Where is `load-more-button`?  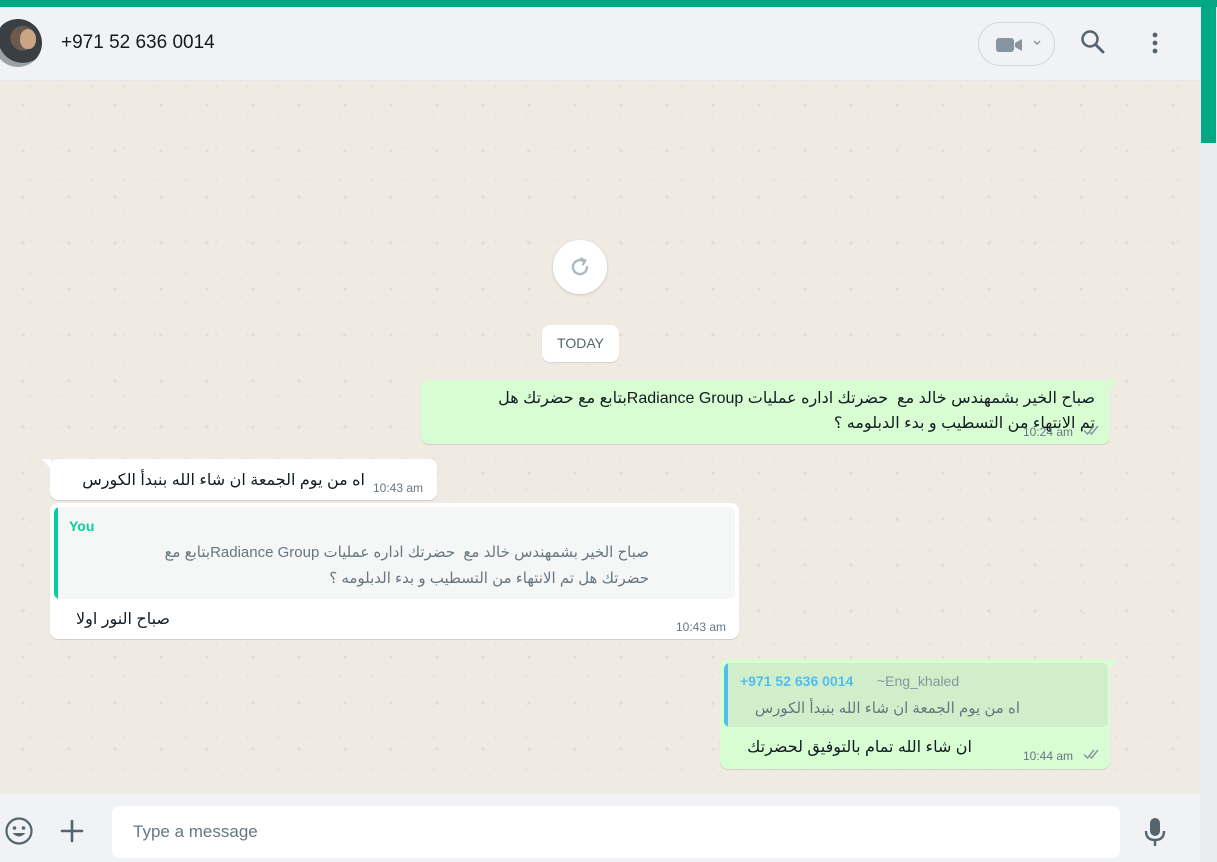 load-more-button is located at coordinates (580, 267).